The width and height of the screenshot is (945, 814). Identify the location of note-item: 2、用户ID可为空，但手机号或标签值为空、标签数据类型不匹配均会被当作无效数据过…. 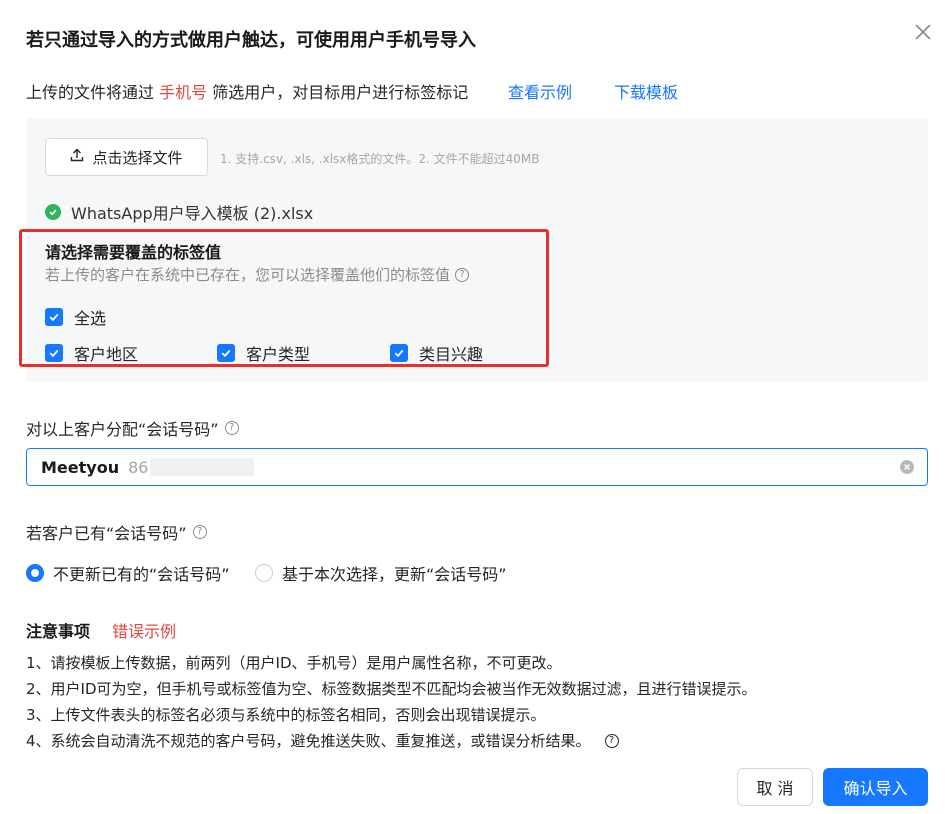
(391, 689).